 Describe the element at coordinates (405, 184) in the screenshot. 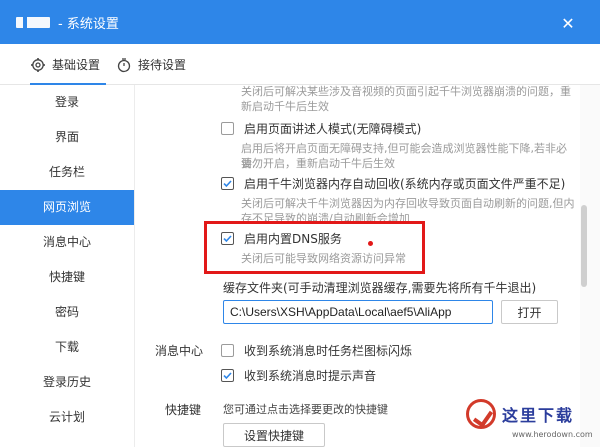

I see `memory-recycle-label: 启用千牛浏览器内存自动回收(系统内存或页面文件严重不足)` at that location.